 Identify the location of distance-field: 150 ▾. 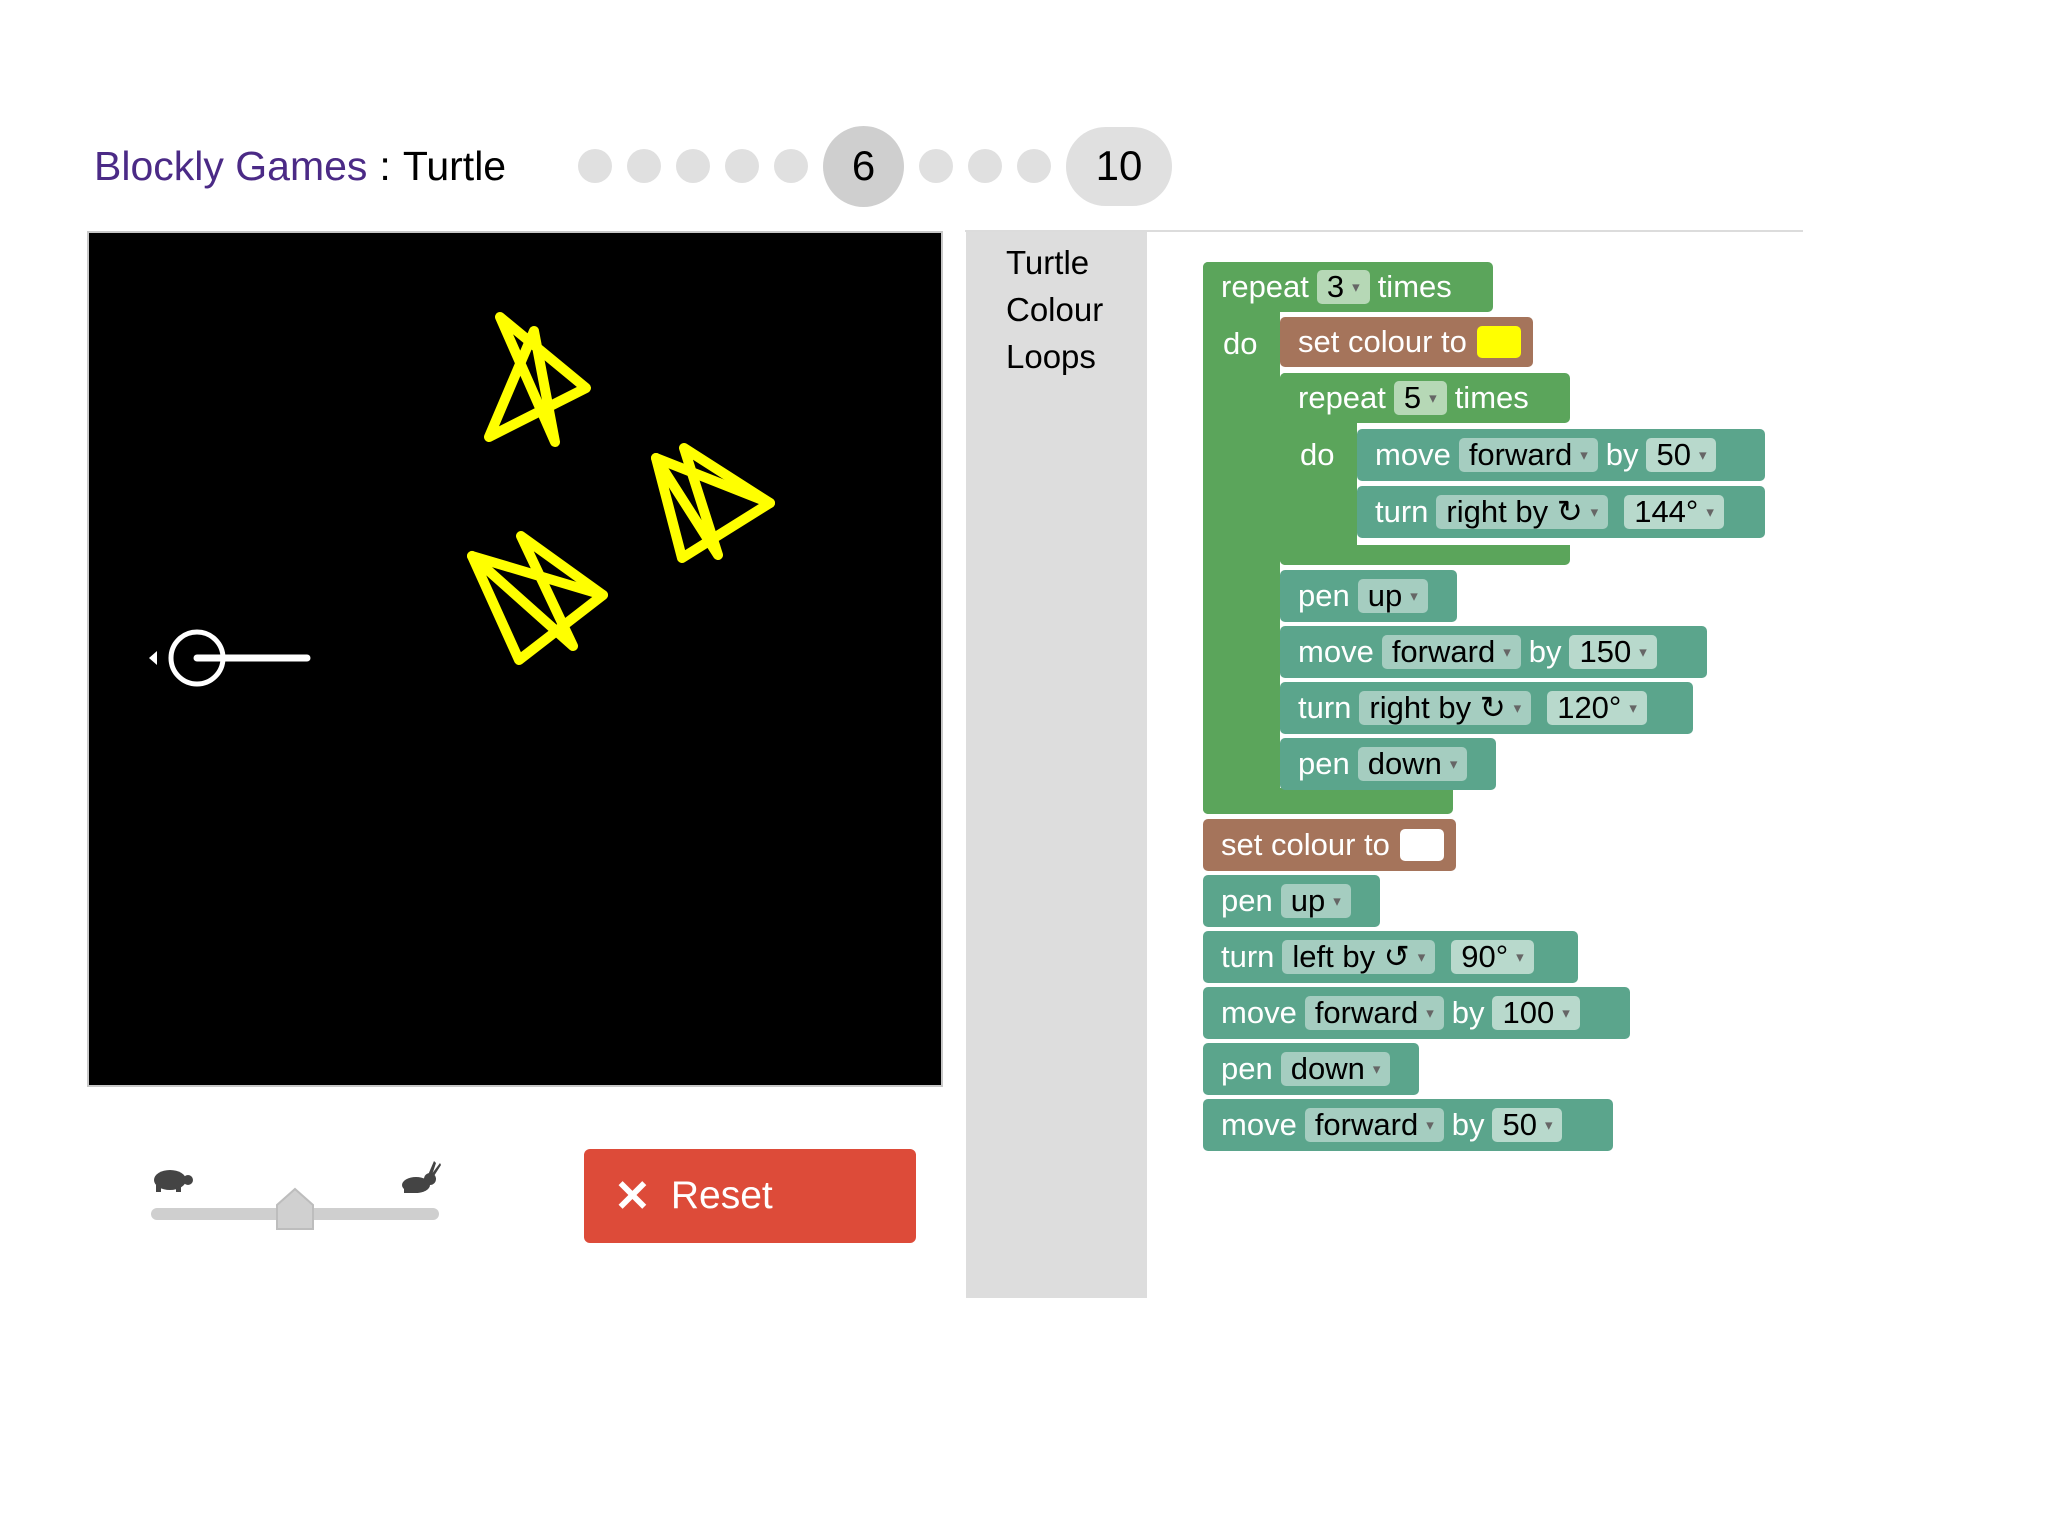
(1613, 651).